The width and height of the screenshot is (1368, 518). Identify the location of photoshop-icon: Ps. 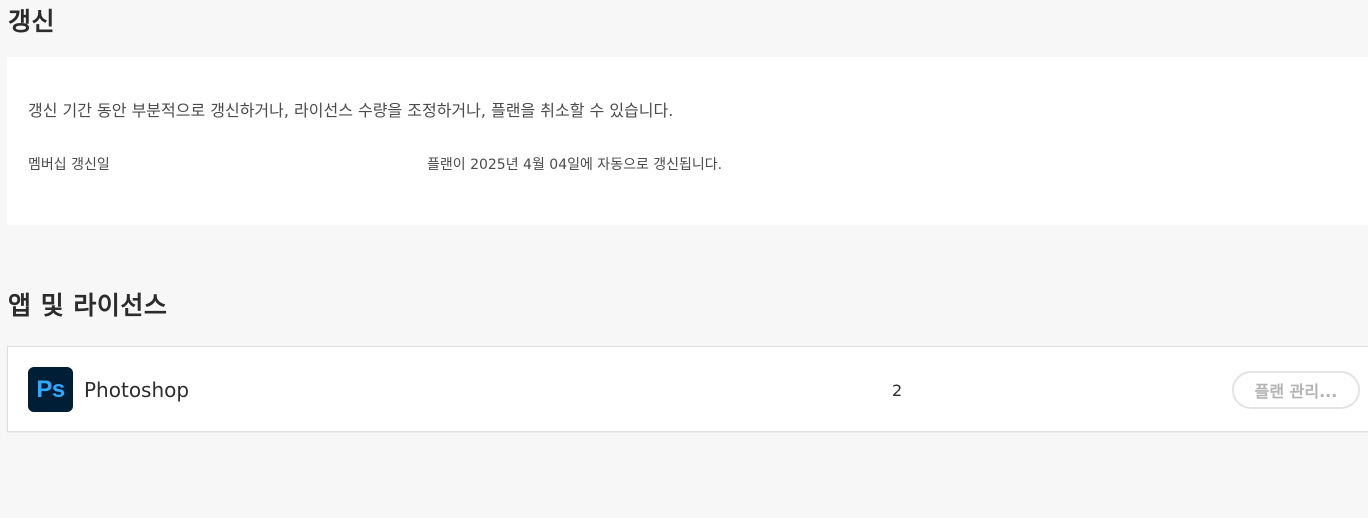
(50, 389).